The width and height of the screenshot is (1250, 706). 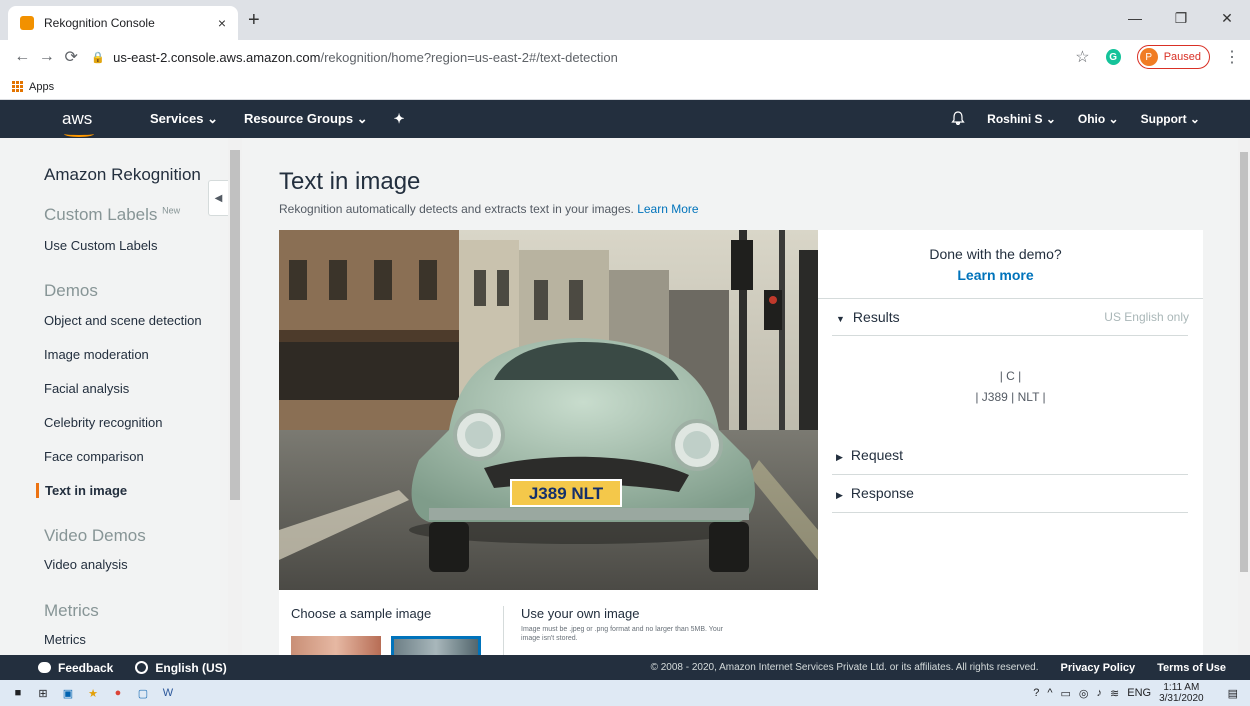 What do you see at coordinates (81, 490) in the screenshot?
I see `sidebar-item-text-in-image: Text in image` at bounding box center [81, 490].